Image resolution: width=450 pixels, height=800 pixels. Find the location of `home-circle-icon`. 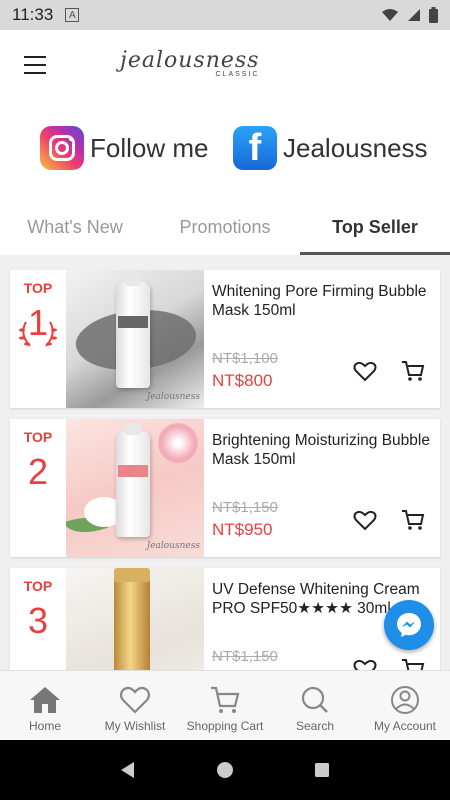

home-circle-icon is located at coordinates (225, 770).